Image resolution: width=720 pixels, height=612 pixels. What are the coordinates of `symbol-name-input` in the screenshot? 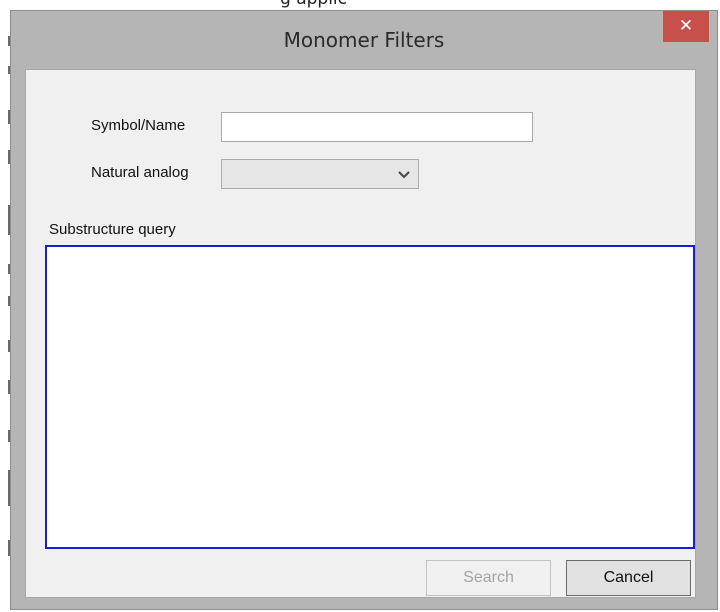 It's located at (377, 127).